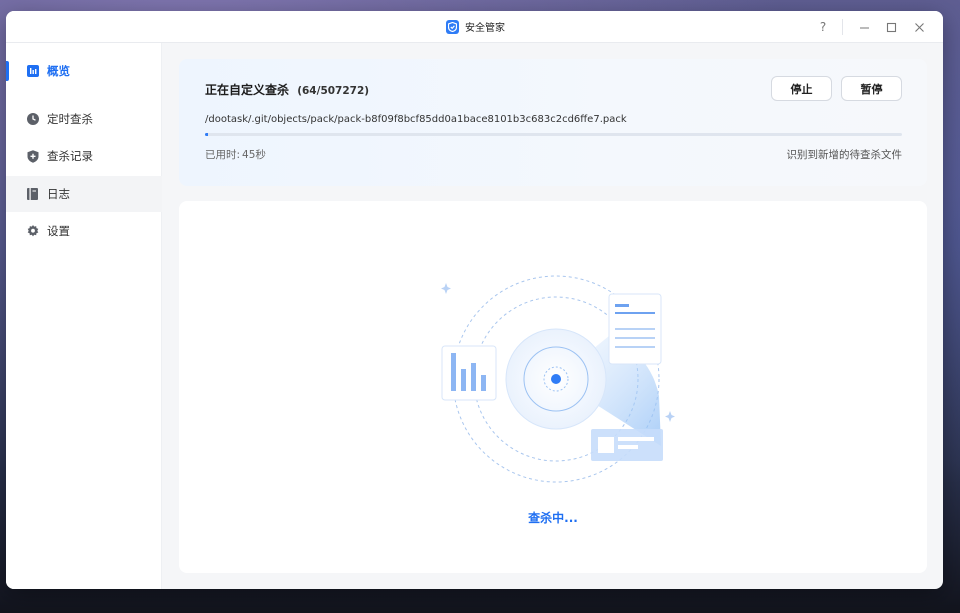  I want to click on bar-chart-card-icon, so click(469, 373).